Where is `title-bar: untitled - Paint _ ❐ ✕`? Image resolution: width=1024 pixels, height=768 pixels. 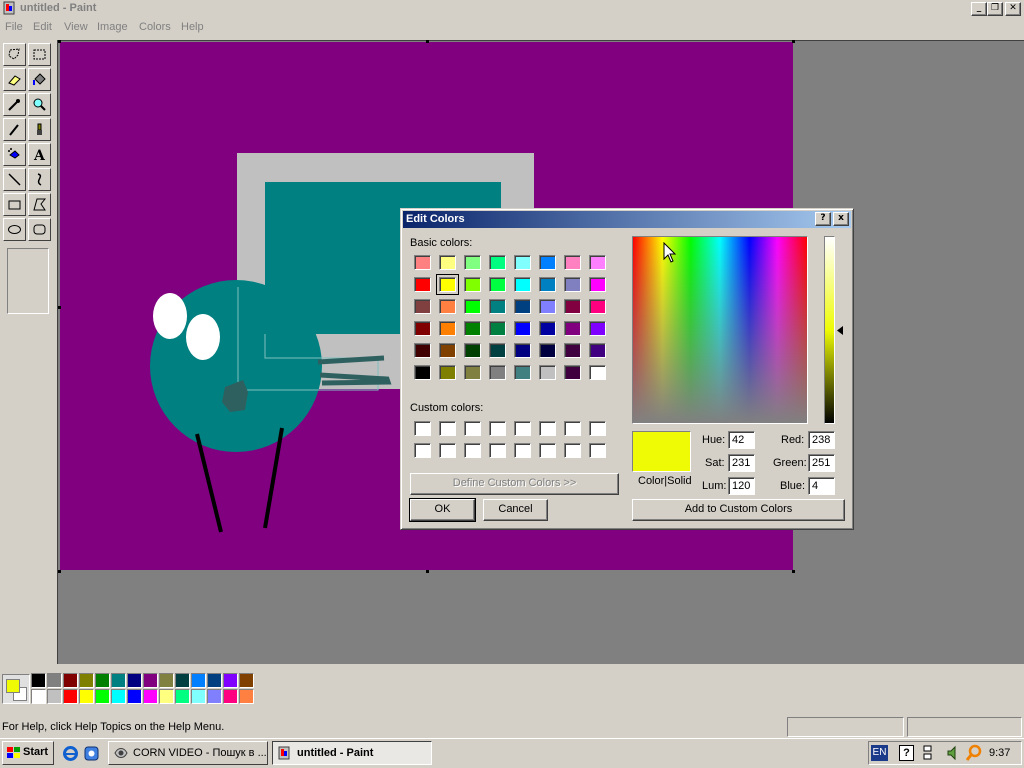
title-bar: untitled - Paint _ ❐ ✕ is located at coordinates (512, 9).